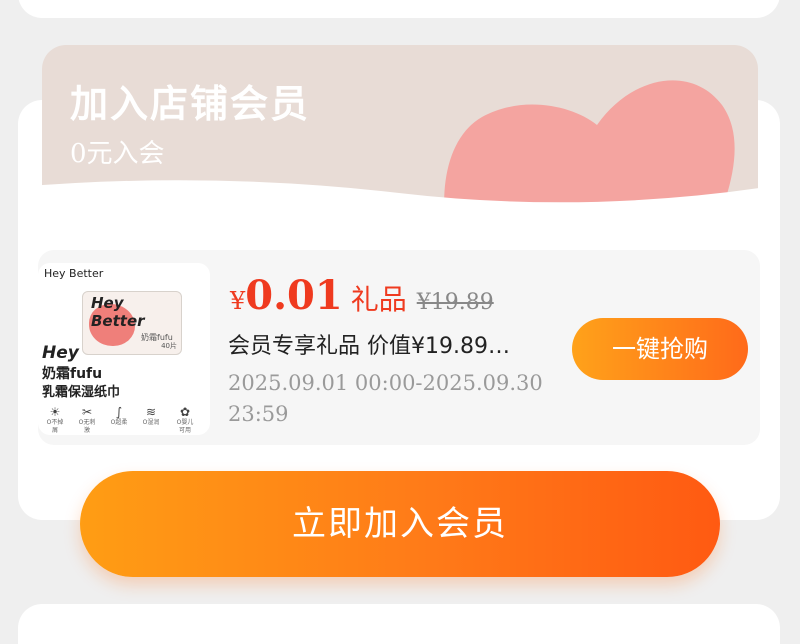 This screenshot has height=644, width=800. I want to click on feature-icon: ≋, so click(151, 412).